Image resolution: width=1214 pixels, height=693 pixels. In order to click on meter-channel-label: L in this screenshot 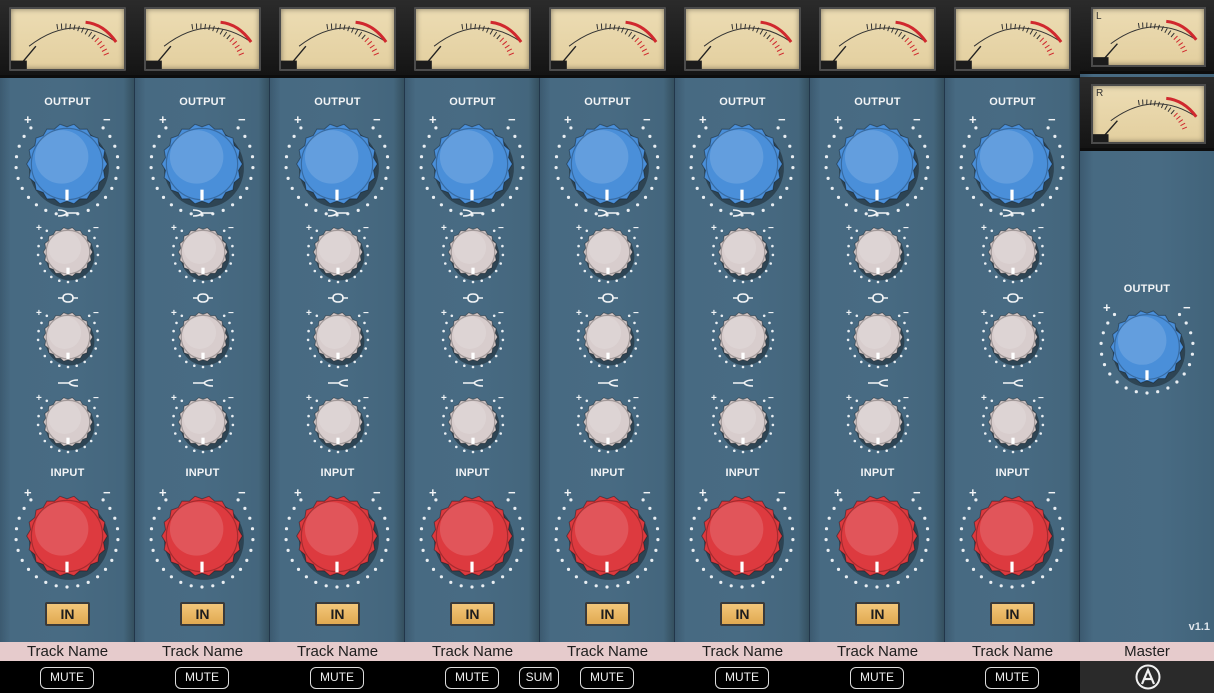, I will do `click(1099, 16)`.